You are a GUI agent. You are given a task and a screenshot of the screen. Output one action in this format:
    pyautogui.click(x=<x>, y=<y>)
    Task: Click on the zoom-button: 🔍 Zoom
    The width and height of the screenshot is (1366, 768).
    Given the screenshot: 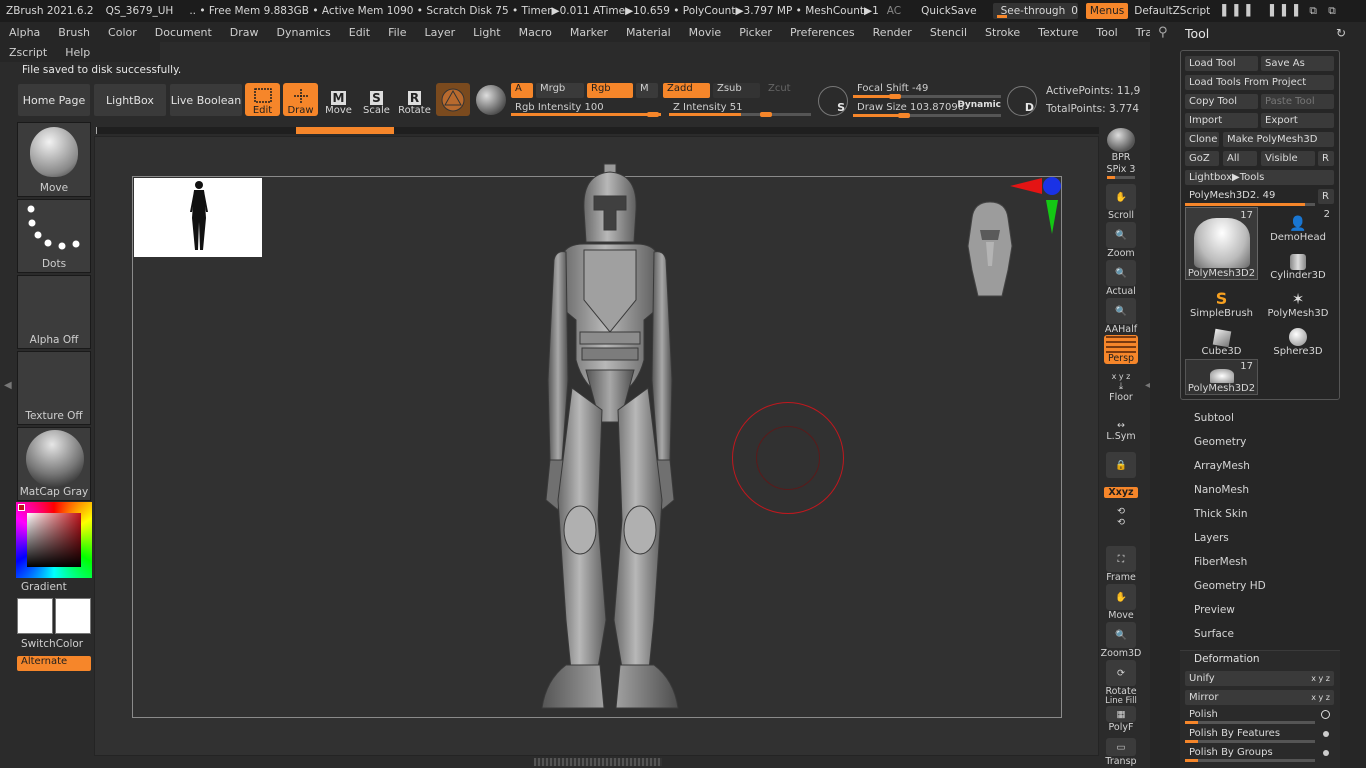 What is the action you would take?
    pyautogui.click(x=1121, y=240)
    